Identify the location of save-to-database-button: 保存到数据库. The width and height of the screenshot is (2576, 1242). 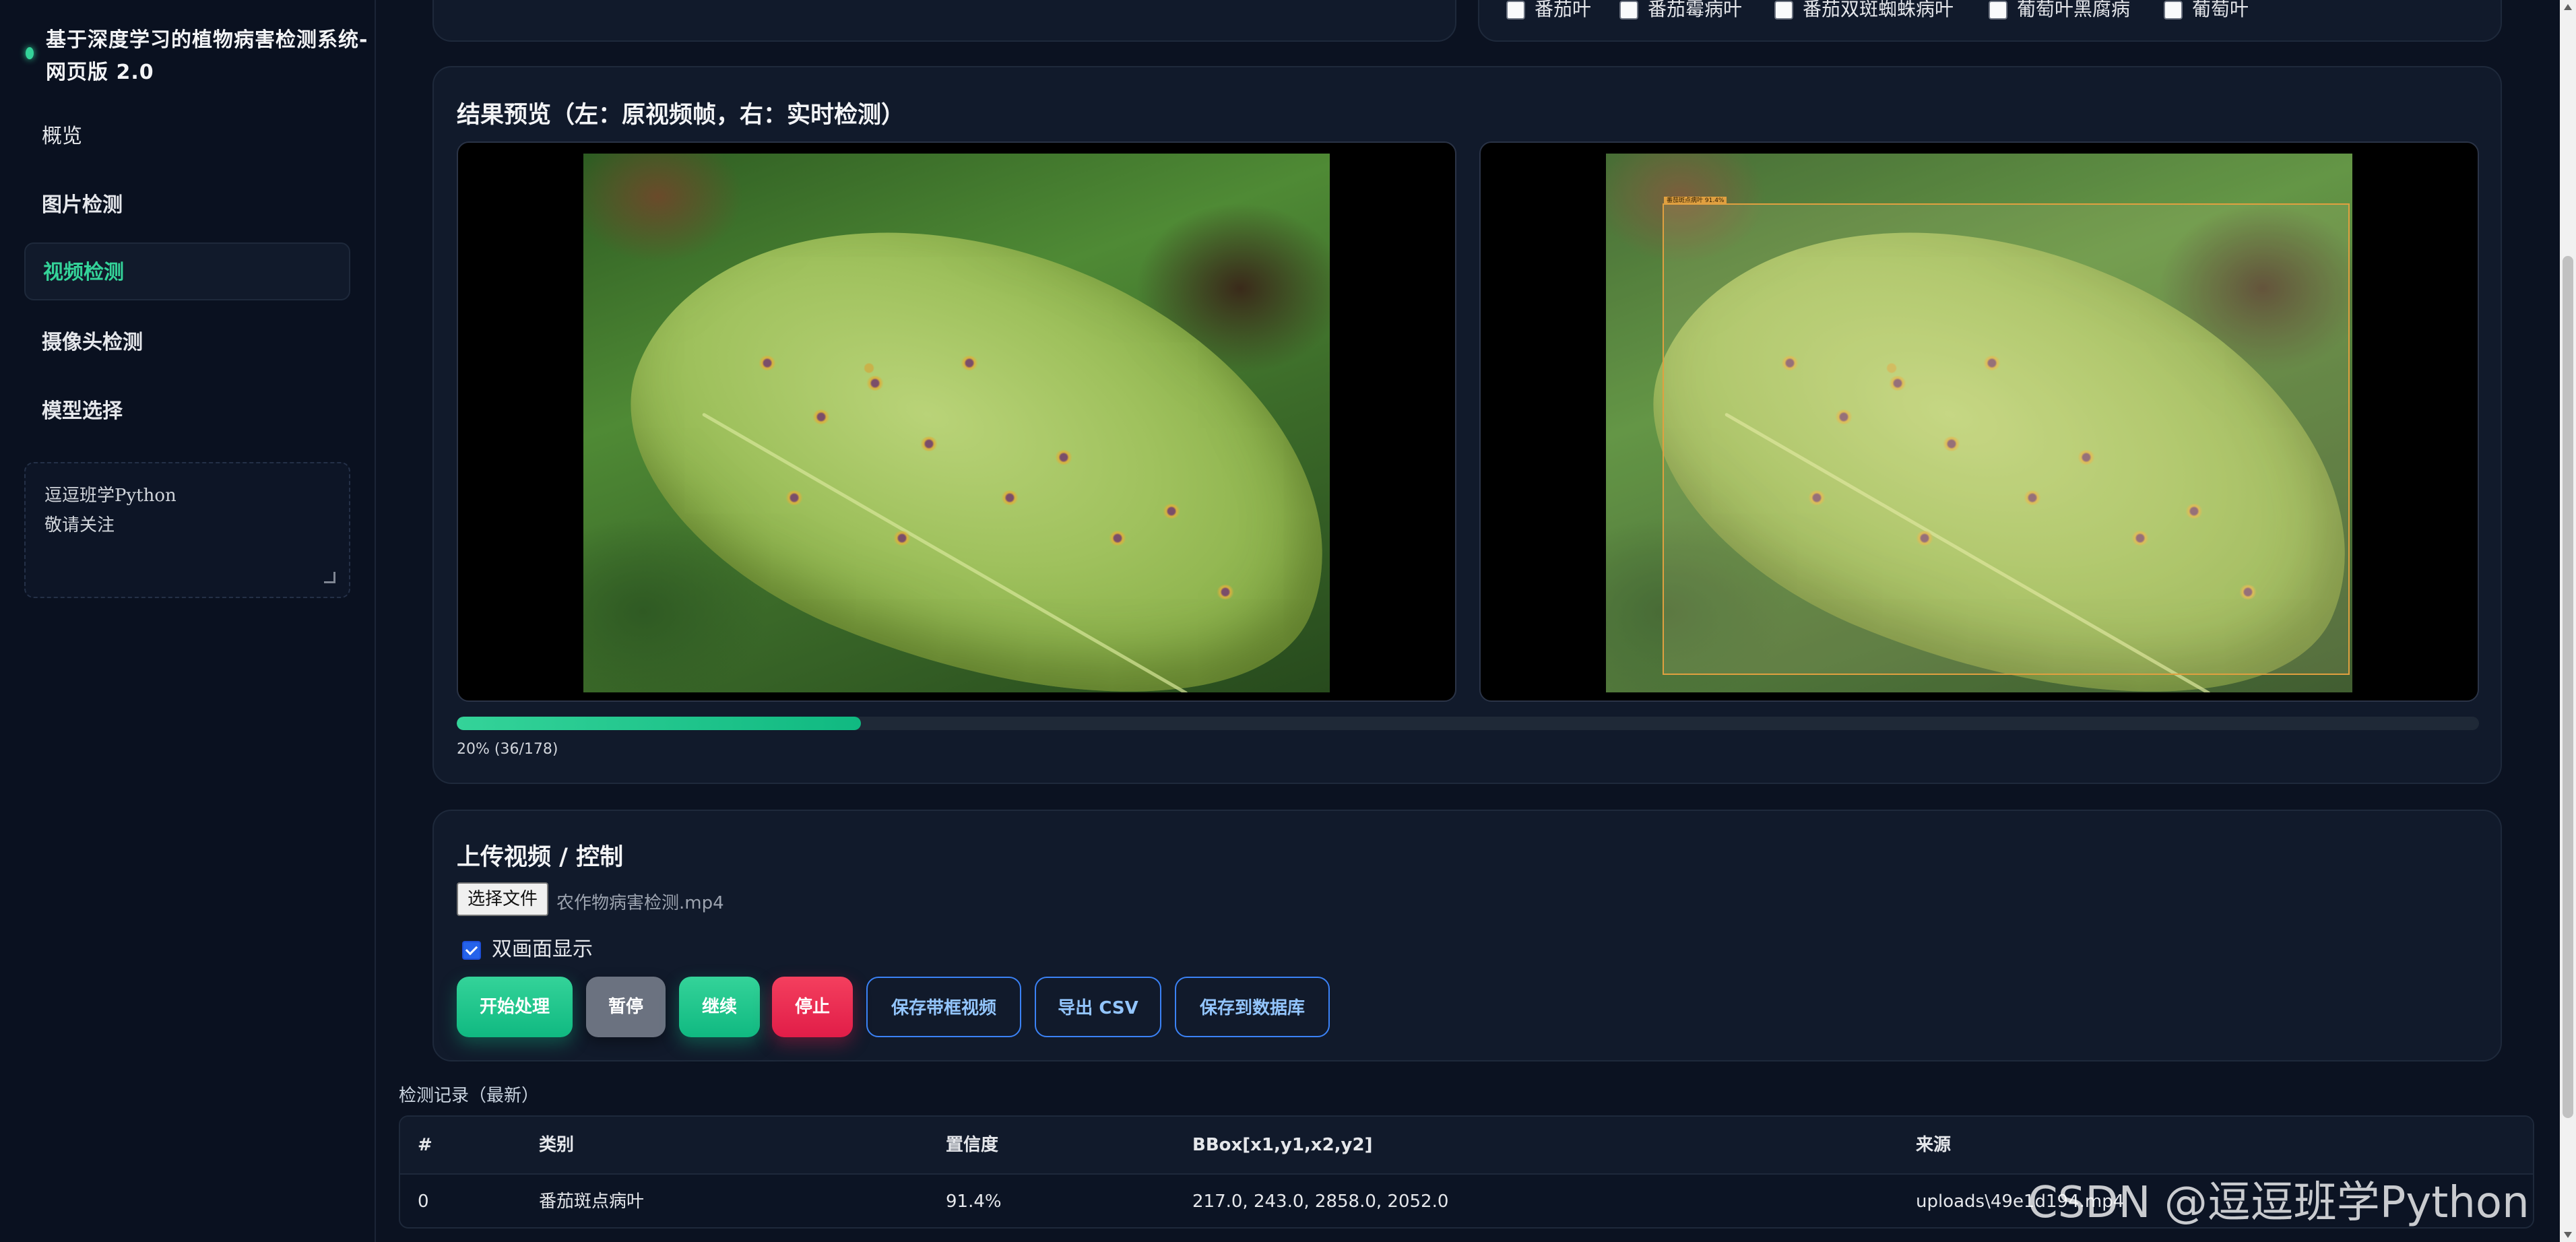
(1252, 1007).